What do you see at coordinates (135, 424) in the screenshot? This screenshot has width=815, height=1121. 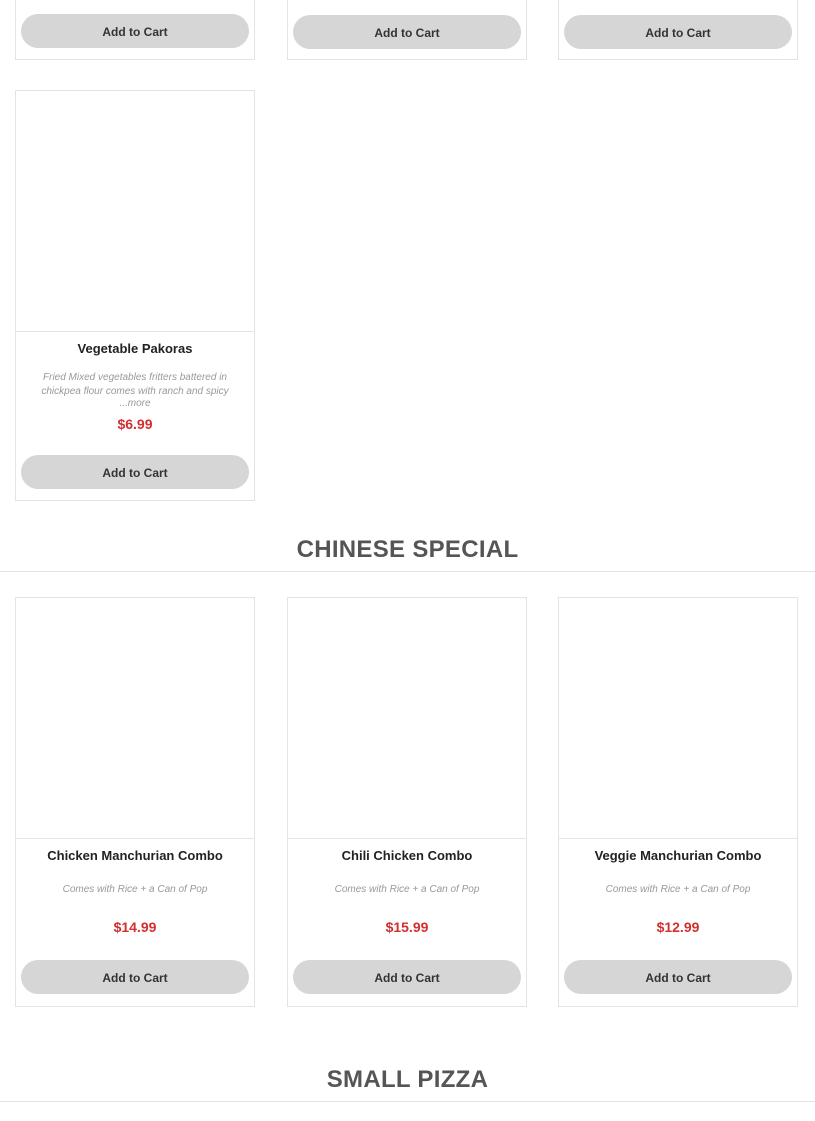 I see `item-price: $6.99` at bounding box center [135, 424].